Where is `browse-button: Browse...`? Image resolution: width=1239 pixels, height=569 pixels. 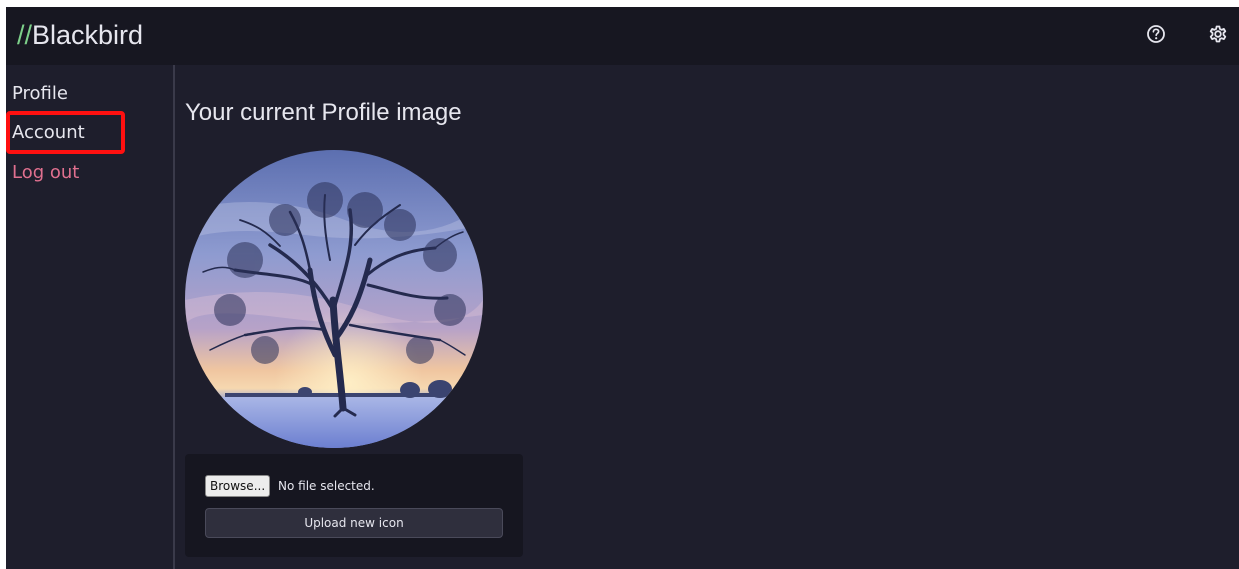 browse-button: Browse... is located at coordinates (238, 486).